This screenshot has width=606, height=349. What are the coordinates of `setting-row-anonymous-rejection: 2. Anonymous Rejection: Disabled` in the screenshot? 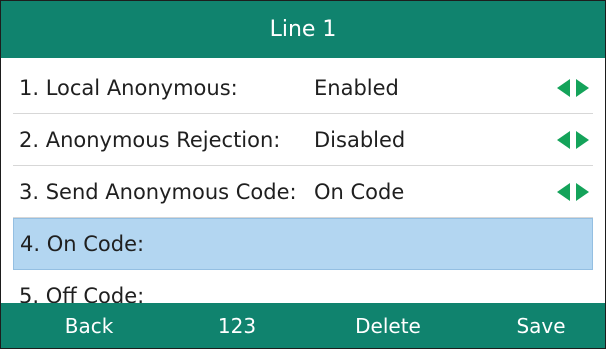 It's located at (303, 140).